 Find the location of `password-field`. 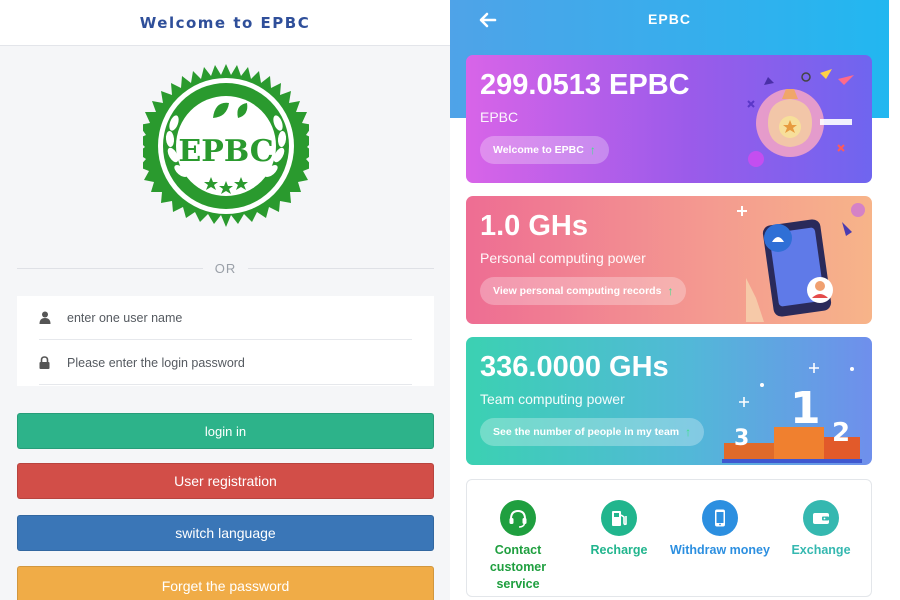

password-field is located at coordinates (225, 363).